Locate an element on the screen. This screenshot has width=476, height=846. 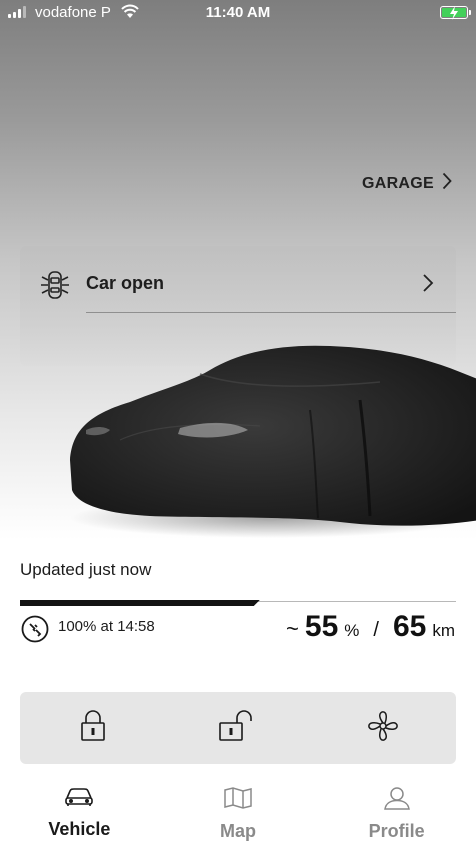
car-icon is located at coordinates (79, 799).